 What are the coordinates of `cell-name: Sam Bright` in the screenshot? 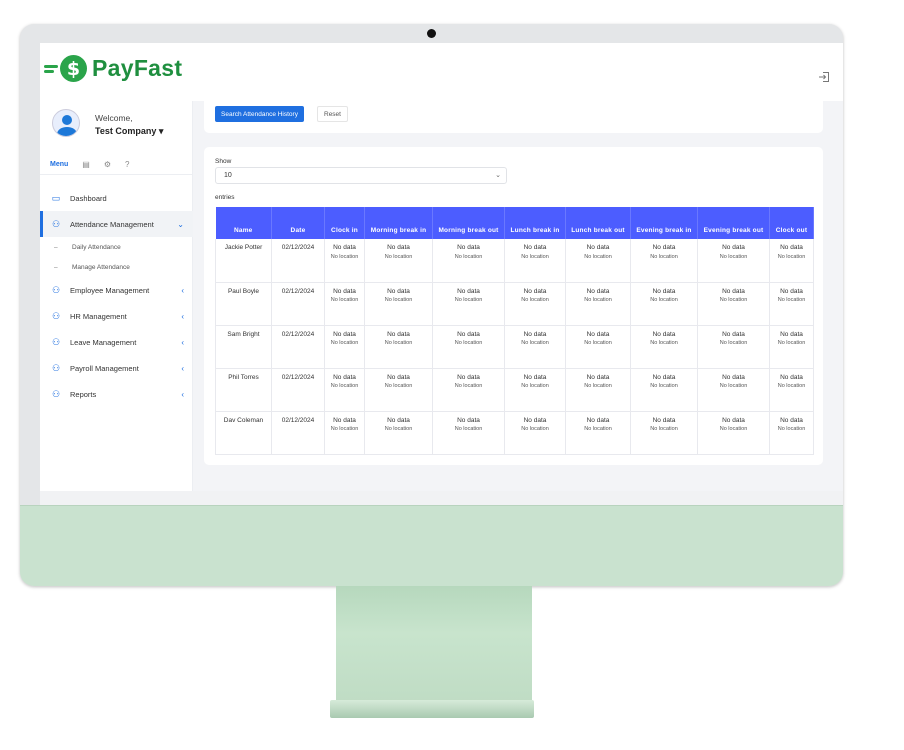 It's located at (243, 347).